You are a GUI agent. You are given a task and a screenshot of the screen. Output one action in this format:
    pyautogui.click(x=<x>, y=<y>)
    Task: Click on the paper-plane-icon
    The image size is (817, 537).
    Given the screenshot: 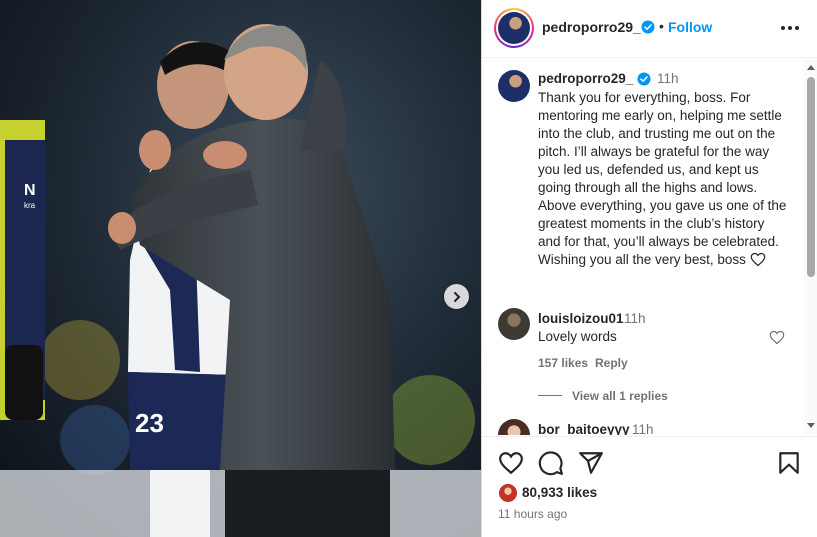 What is the action you would take?
    pyautogui.click(x=591, y=463)
    